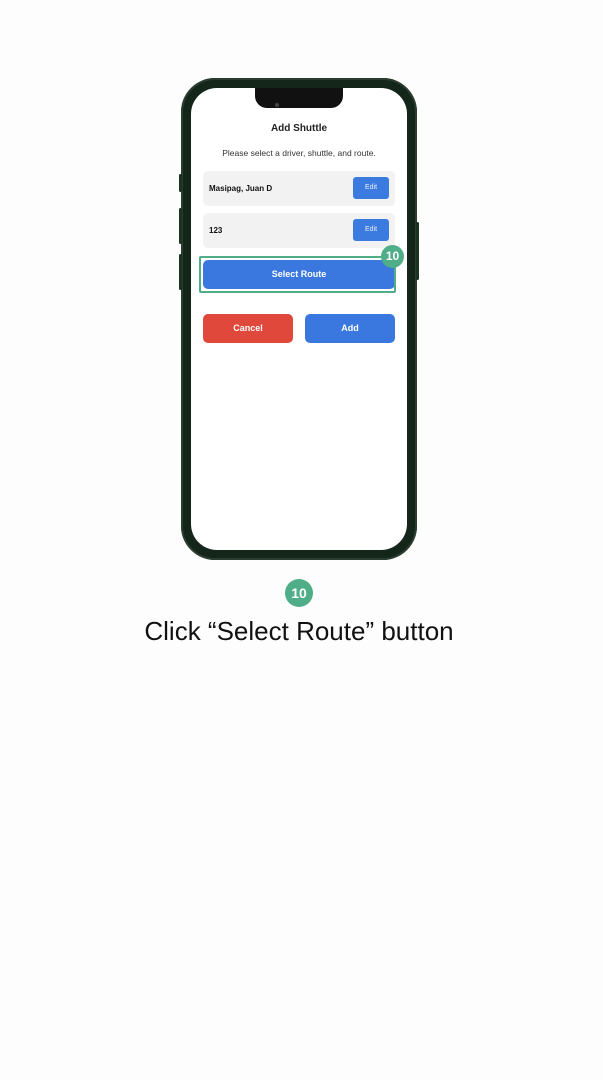 This screenshot has width=603, height=1080. I want to click on shuttle-row: 123 Edit, so click(299, 230).